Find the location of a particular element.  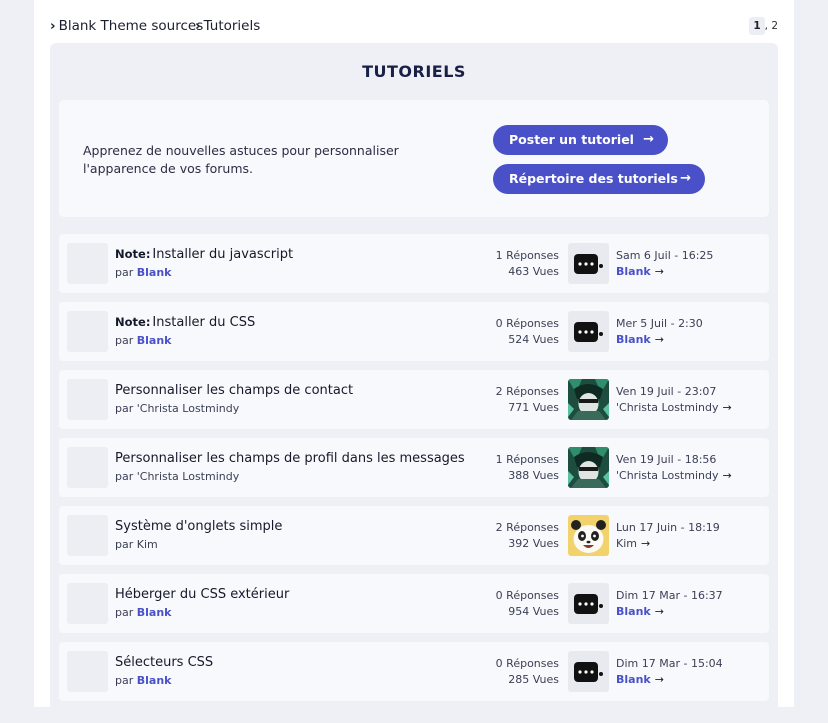

topic-title-link: Sélecteurs CSS is located at coordinates (164, 662).